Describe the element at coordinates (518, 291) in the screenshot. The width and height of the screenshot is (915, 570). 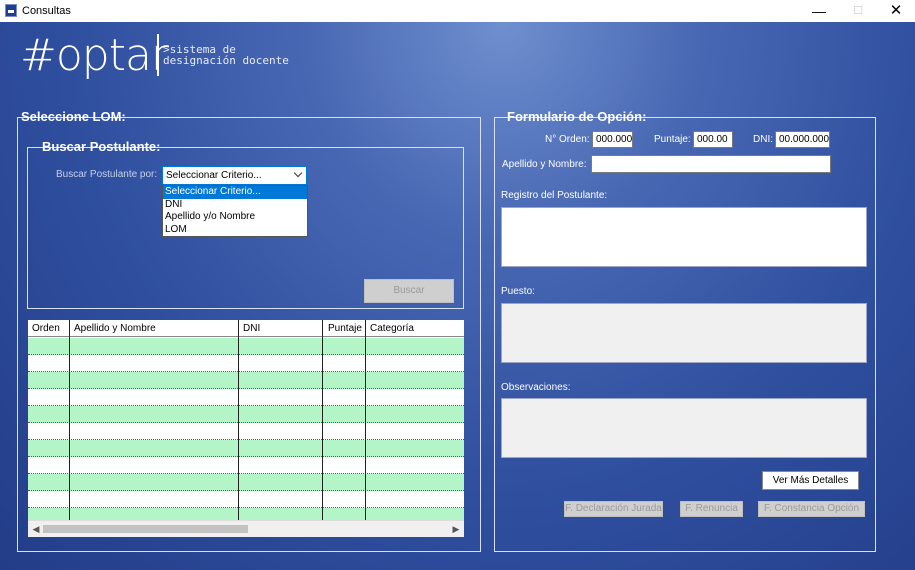
I see `puesto-label: Puesto:` at that location.